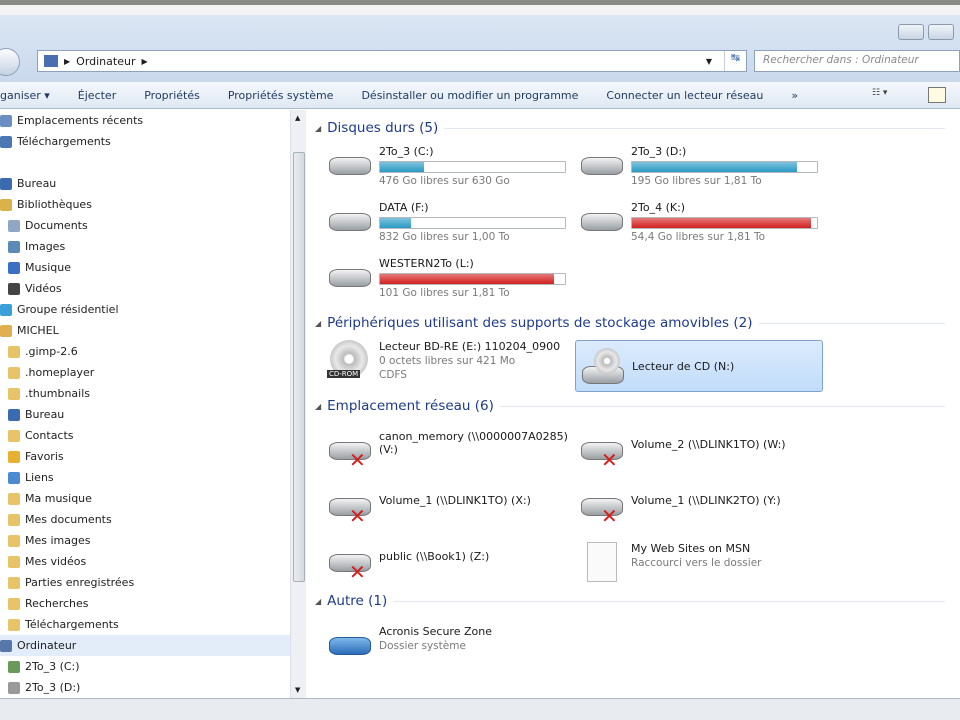 The image size is (960, 720). I want to click on toolbar-button: Désinstaller ou modifier un programme, so click(469, 95).